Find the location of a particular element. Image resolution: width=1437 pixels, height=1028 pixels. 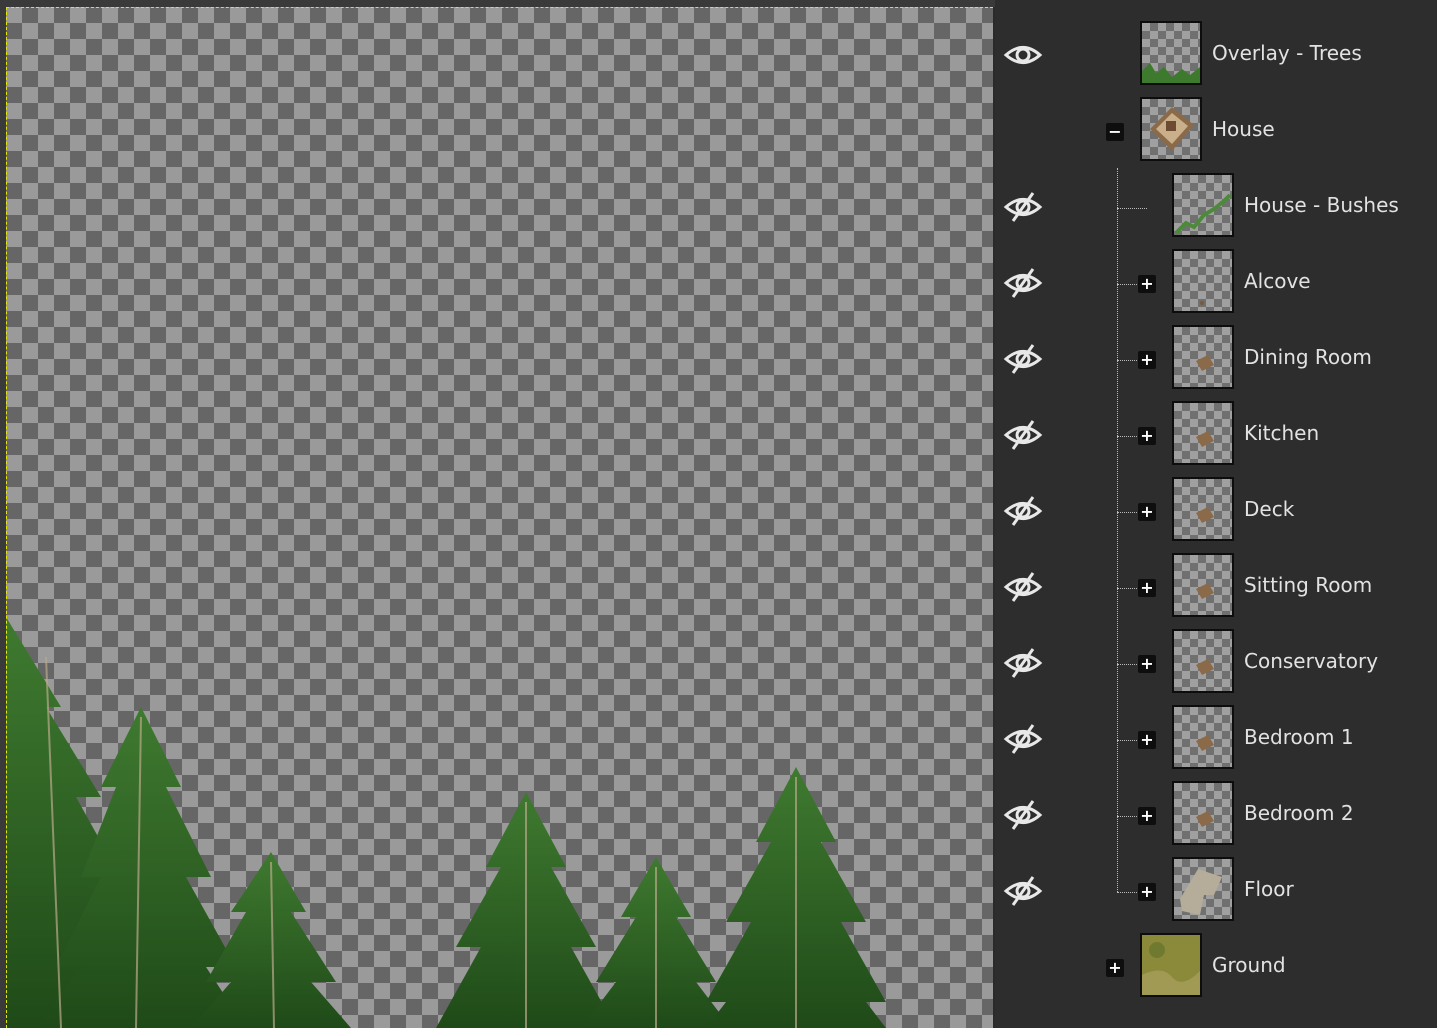

layer-row: Overlay - Trees is located at coordinates (1216, 55).